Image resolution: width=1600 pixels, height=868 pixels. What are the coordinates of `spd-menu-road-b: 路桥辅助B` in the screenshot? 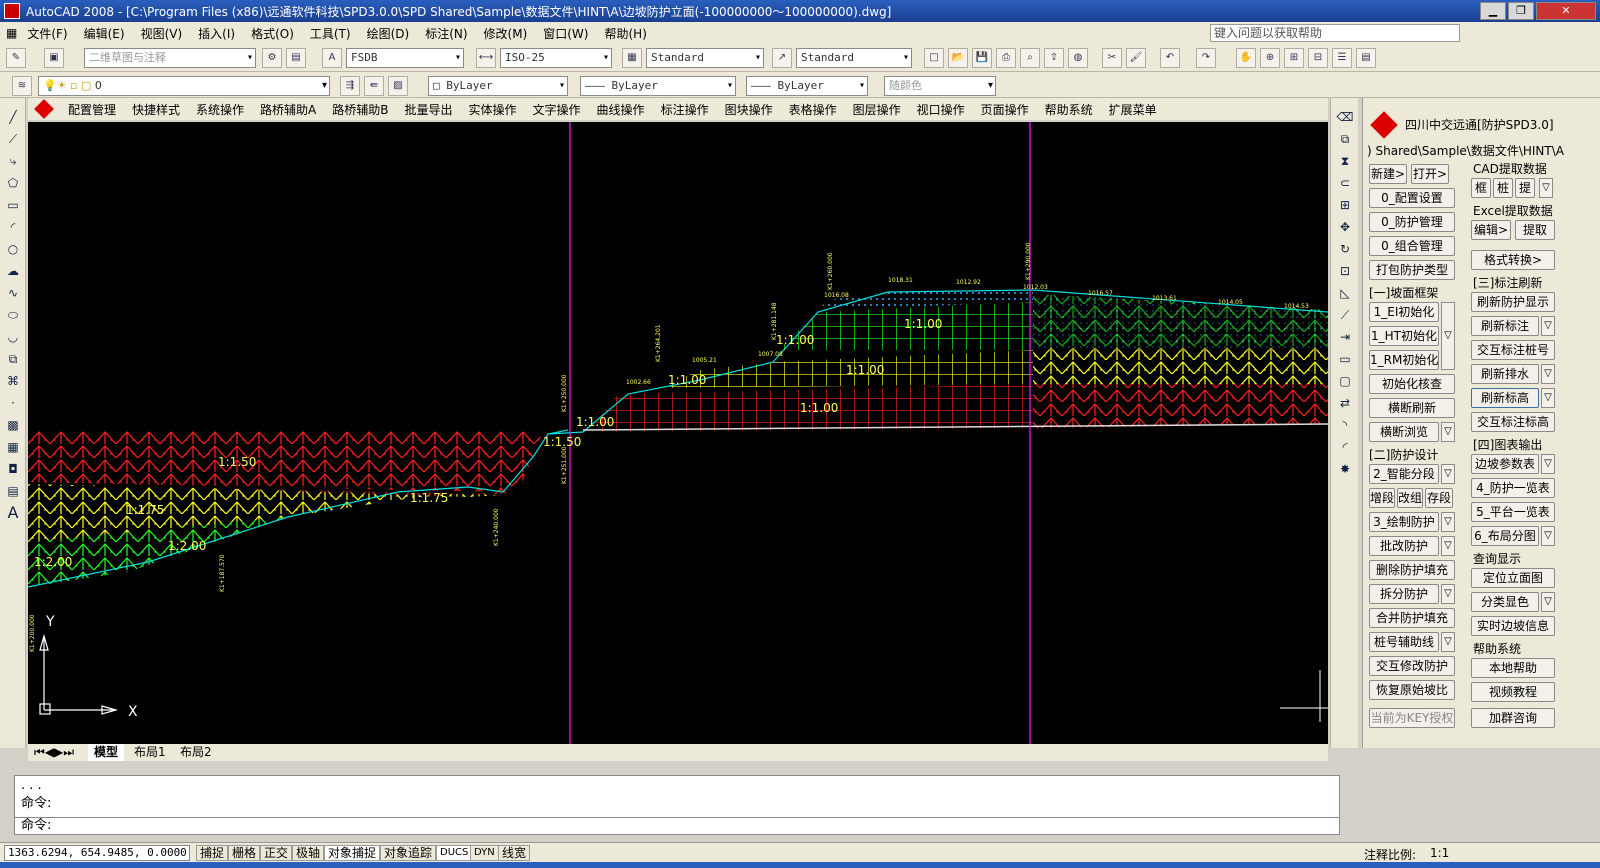 It's located at (360, 109).